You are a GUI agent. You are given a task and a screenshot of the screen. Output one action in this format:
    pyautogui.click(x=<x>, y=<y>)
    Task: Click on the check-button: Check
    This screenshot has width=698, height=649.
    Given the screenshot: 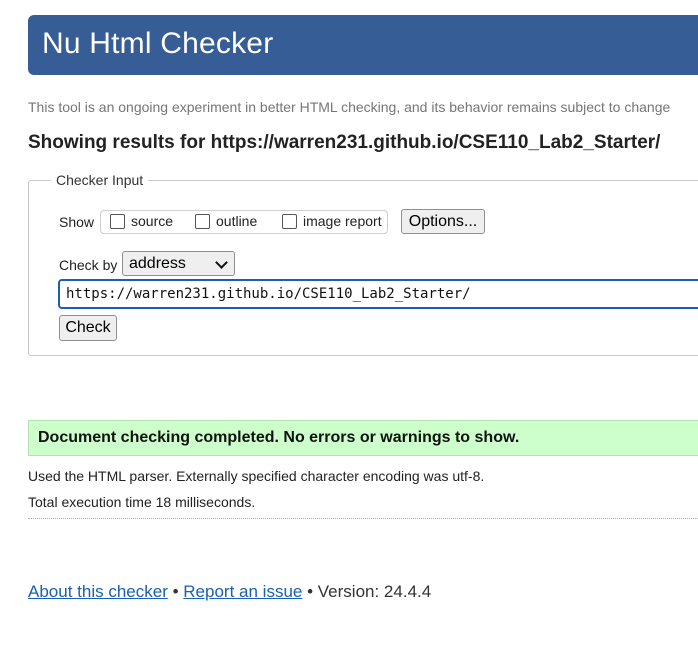 What is the action you would take?
    pyautogui.click(x=88, y=328)
    